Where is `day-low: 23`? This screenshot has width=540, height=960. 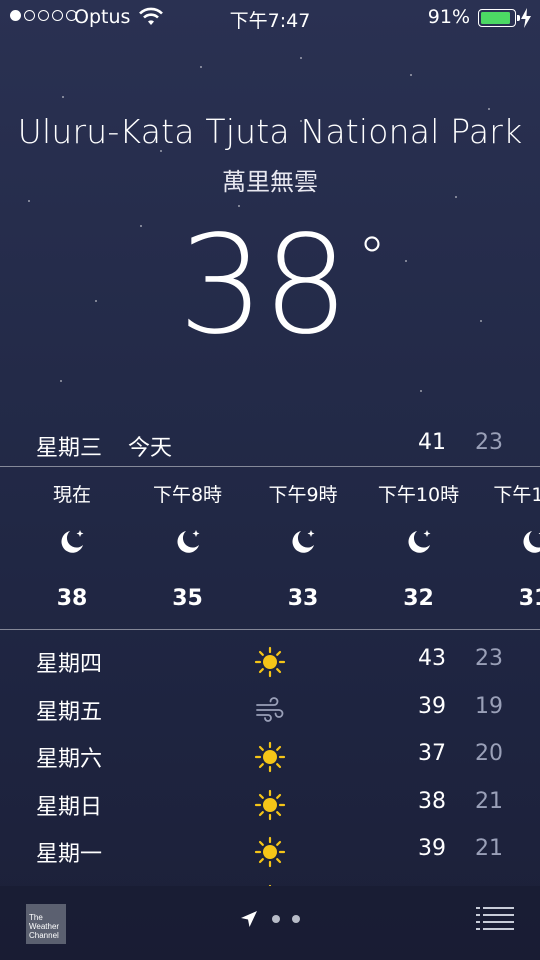 day-low: 23 is located at coordinates (489, 658).